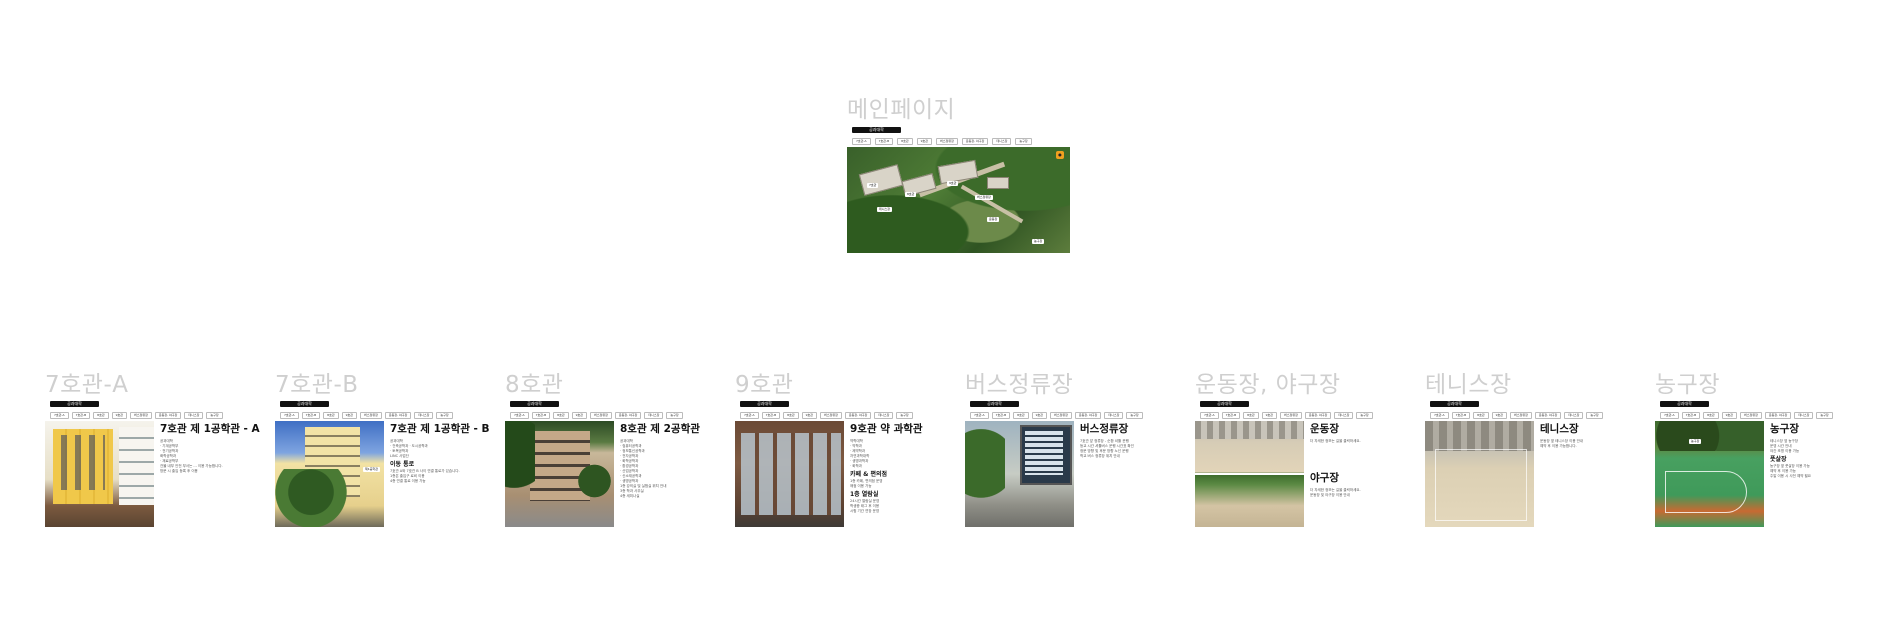  Describe the element at coordinates (911, 194) in the screenshot. I see `map-label-8: 8호관` at that location.